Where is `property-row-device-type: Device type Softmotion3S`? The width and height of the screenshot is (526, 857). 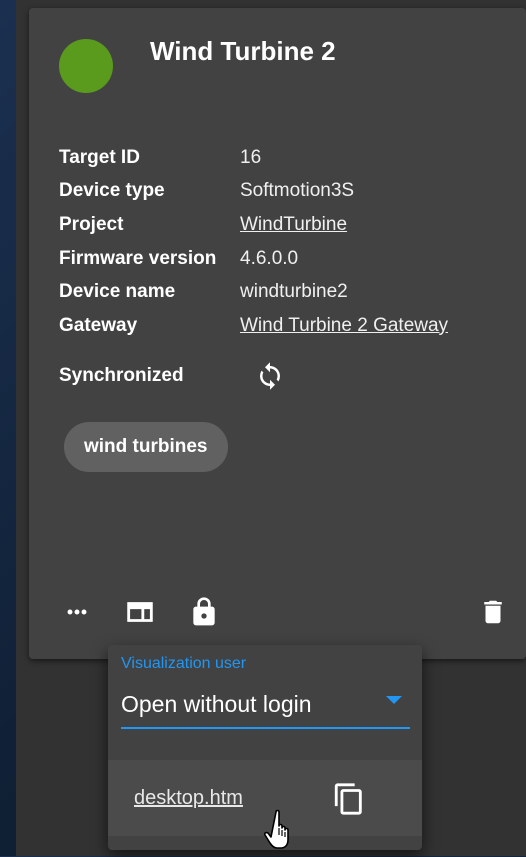
property-row-device-type: Device type Softmotion3S is located at coordinates (289, 192).